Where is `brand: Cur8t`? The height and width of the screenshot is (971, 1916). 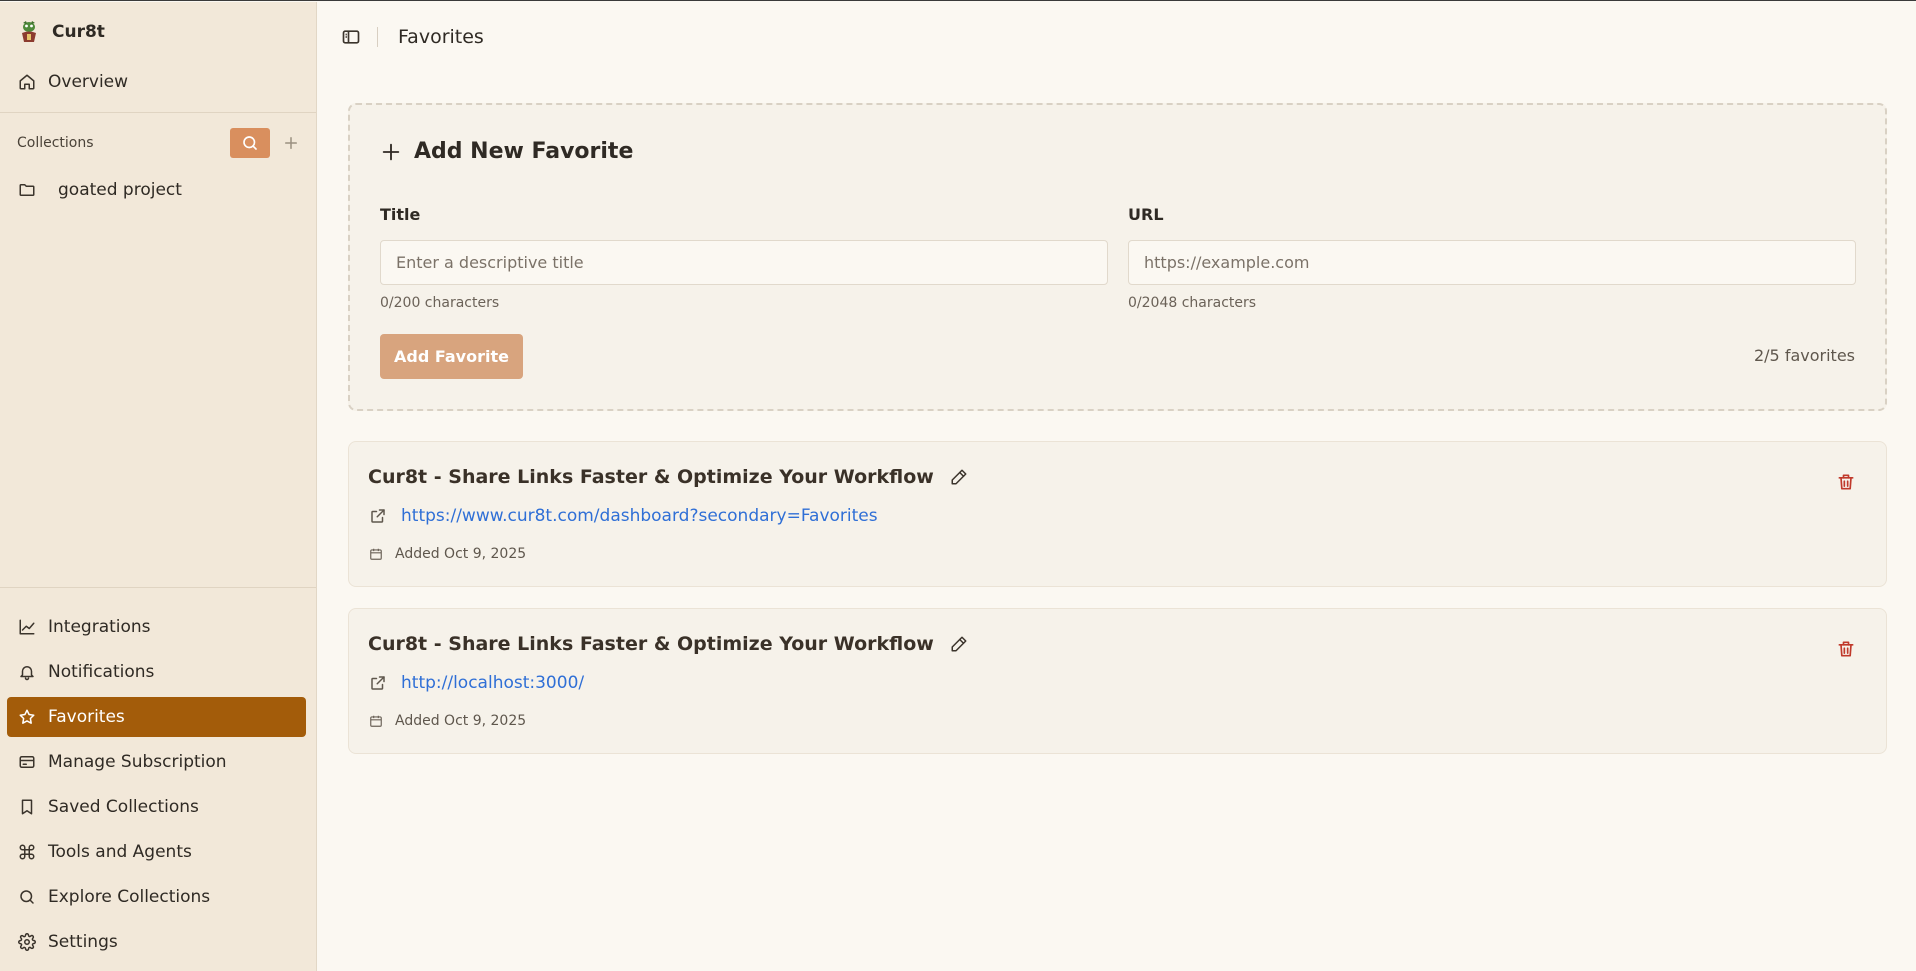 brand: Cur8t is located at coordinates (61, 32).